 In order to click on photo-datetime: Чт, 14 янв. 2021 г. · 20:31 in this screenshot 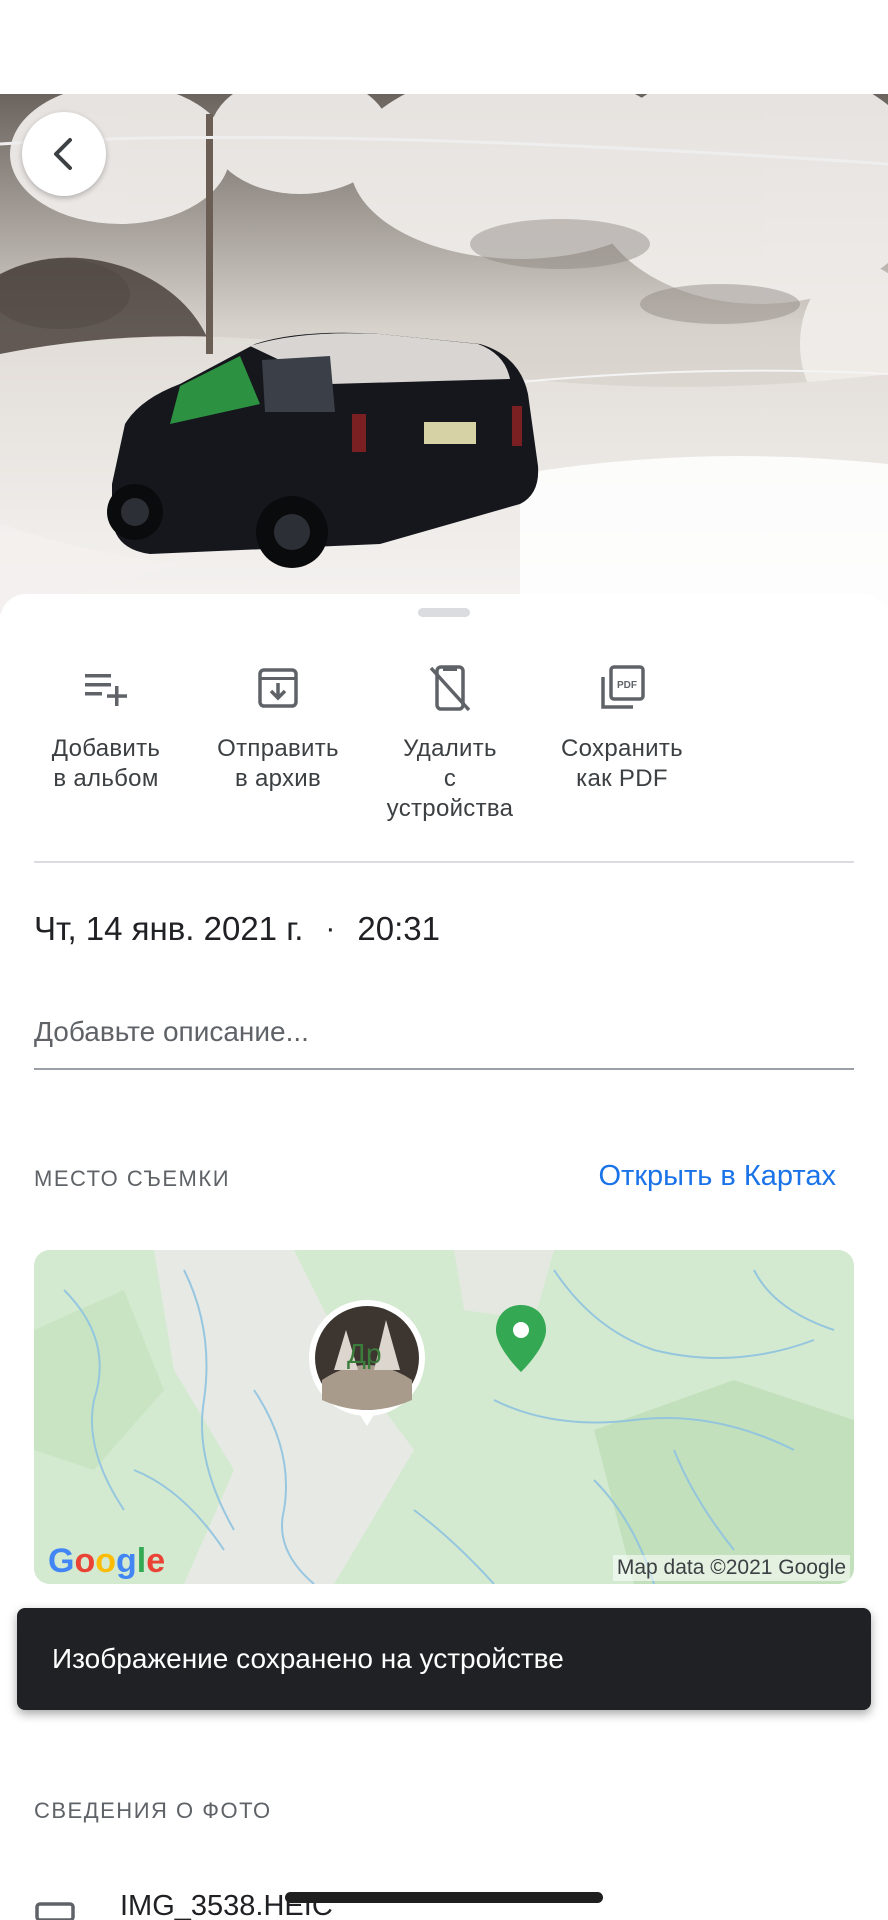, I will do `click(237, 929)`.